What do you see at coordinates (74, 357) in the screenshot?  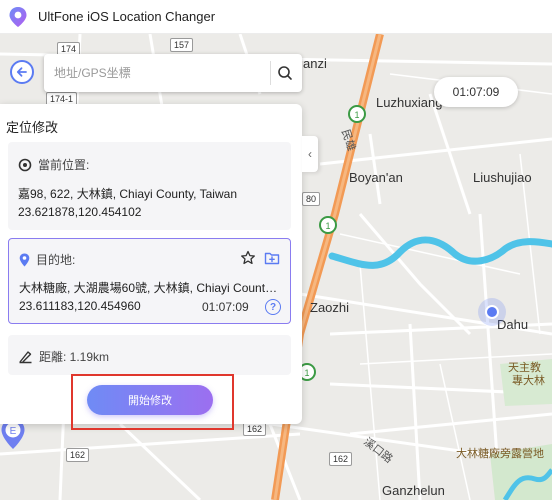 I see `distance-label: 距離: 1.19km` at bounding box center [74, 357].